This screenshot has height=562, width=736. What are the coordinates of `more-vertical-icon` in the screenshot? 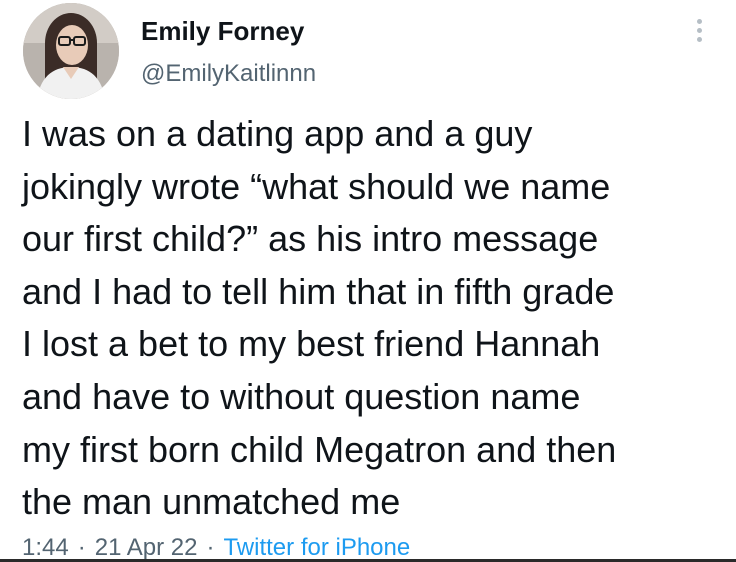 It's located at (699, 33).